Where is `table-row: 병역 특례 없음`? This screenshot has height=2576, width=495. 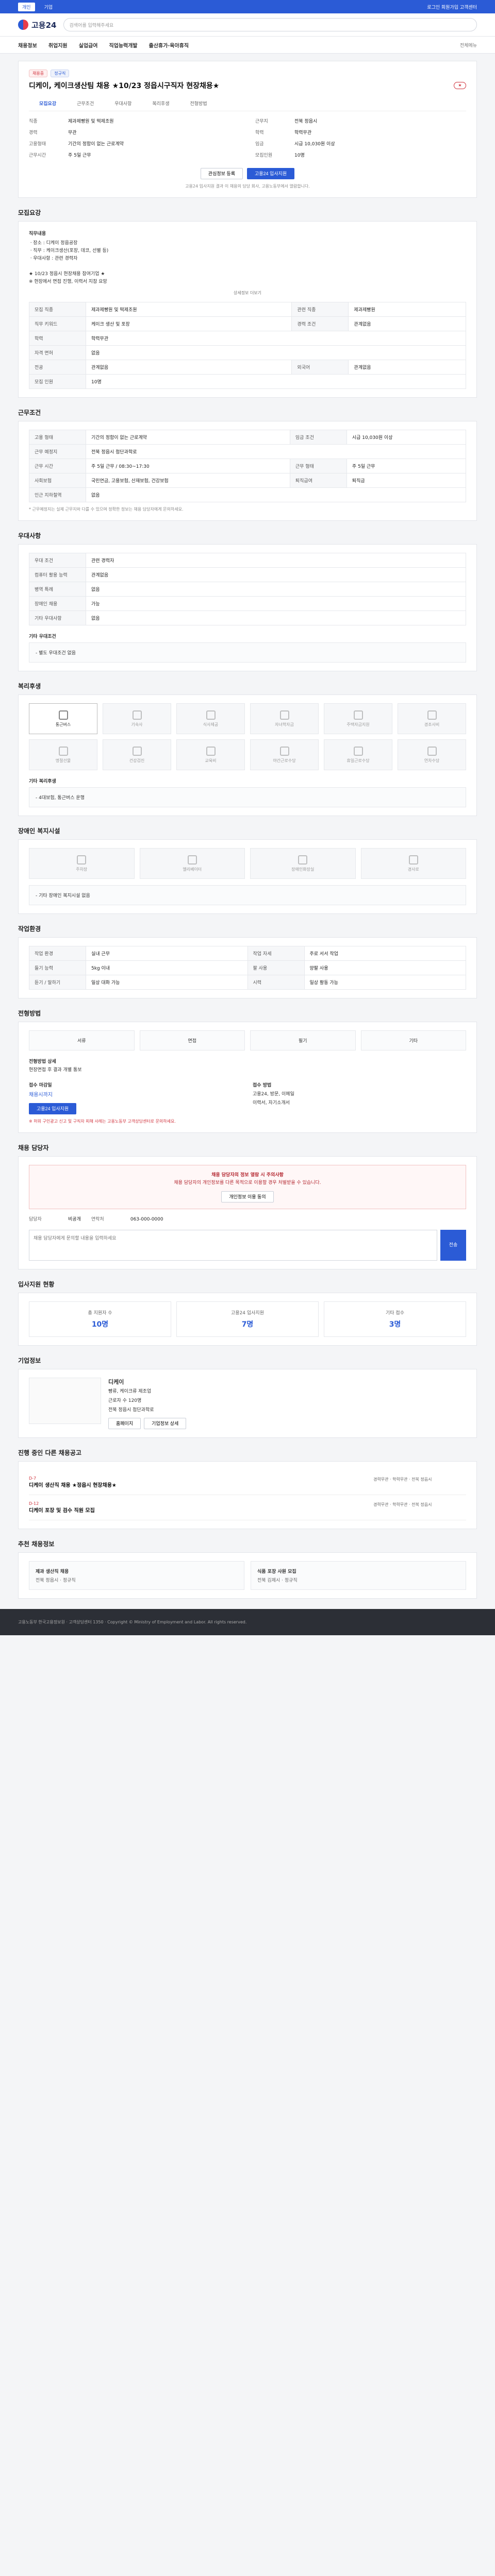 table-row: 병역 특례 없음 is located at coordinates (247, 589).